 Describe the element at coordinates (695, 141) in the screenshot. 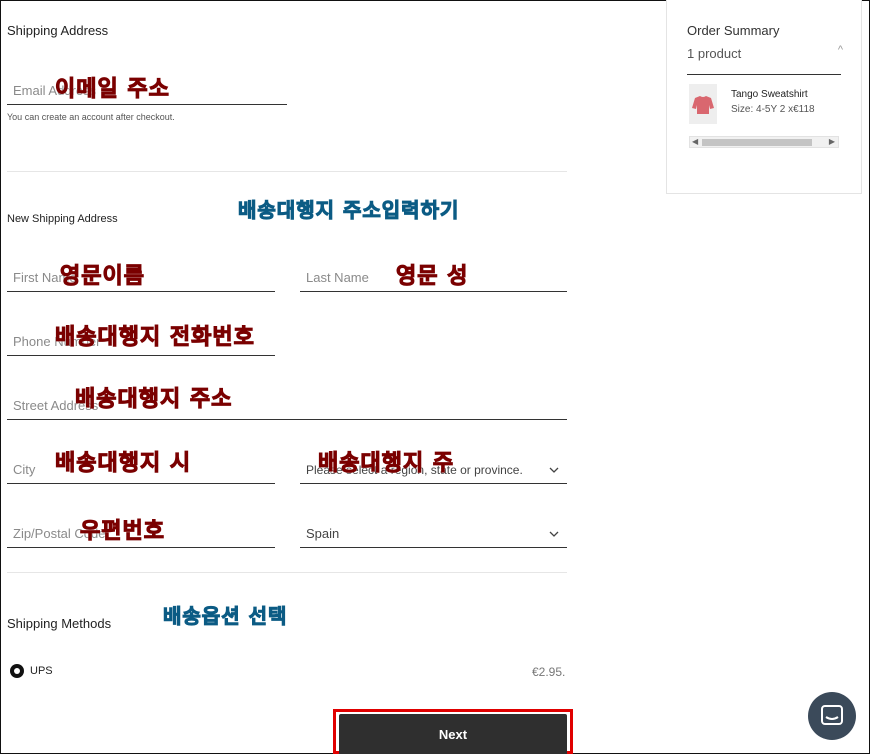

I see `scroll-left-icon: ◀` at that location.